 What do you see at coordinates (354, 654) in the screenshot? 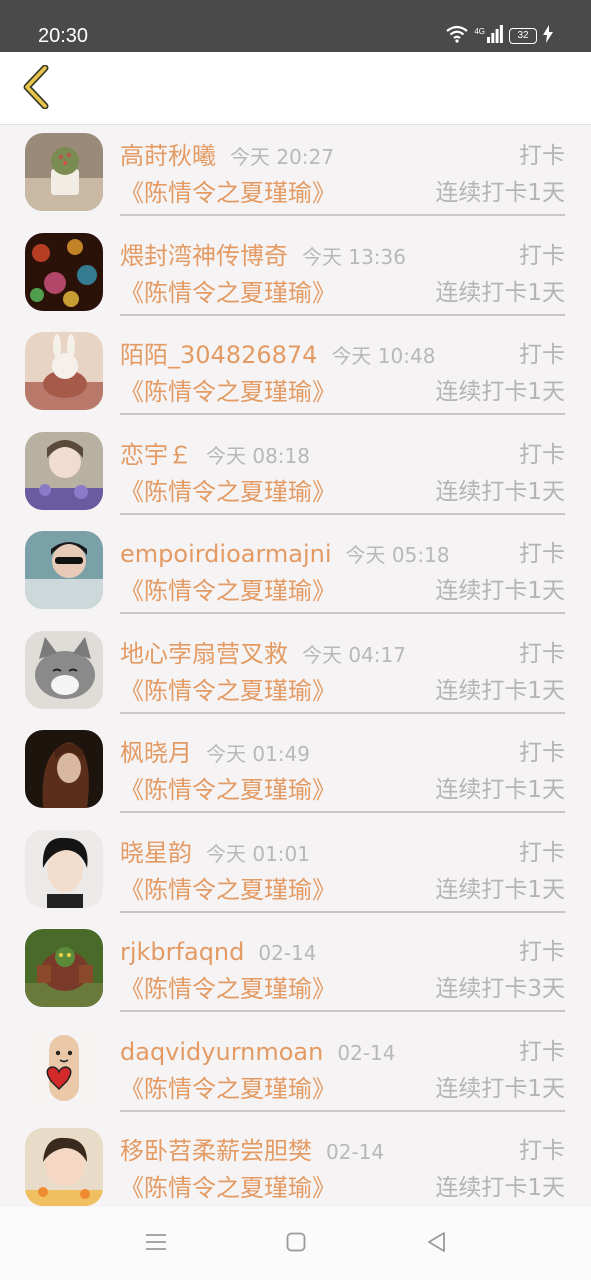
I see `checkin-time: 今天 04:17` at bounding box center [354, 654].